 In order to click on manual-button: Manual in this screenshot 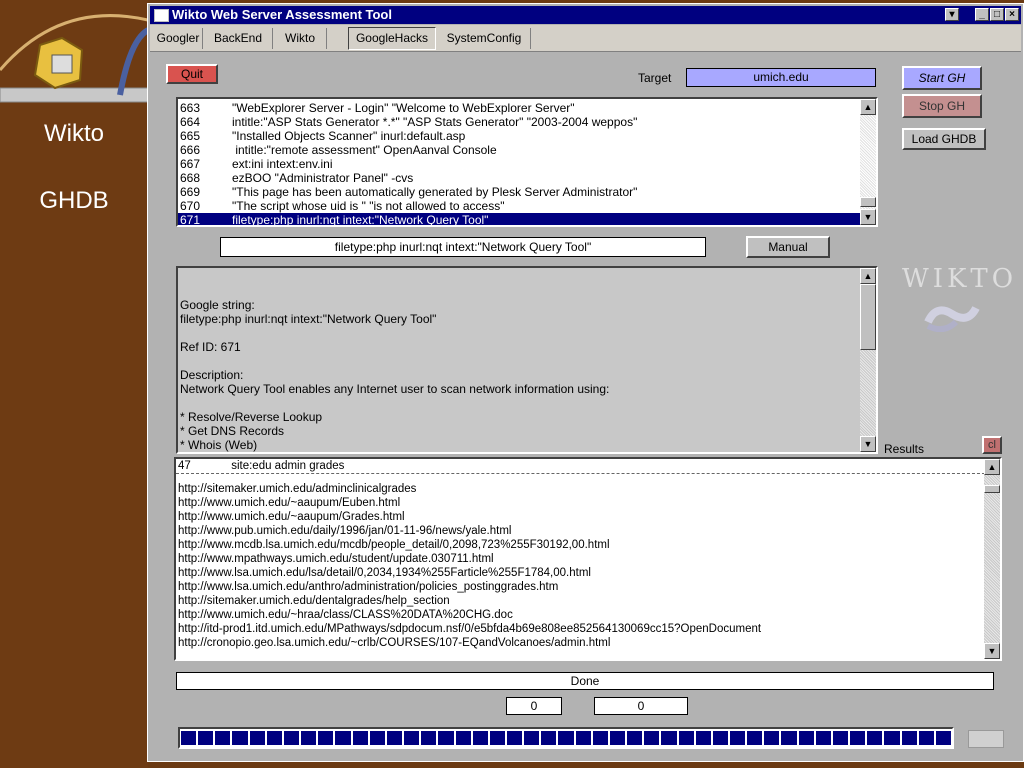, I will do `click(788, 247)`.